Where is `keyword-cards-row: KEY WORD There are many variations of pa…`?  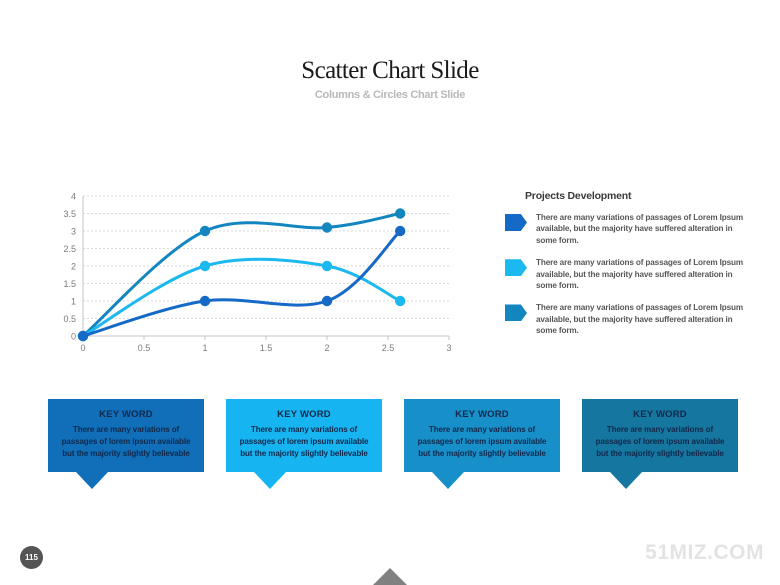
keyword-cards-row: KEY WORD There are many variations of pa… is located at coordinates (393, 444).